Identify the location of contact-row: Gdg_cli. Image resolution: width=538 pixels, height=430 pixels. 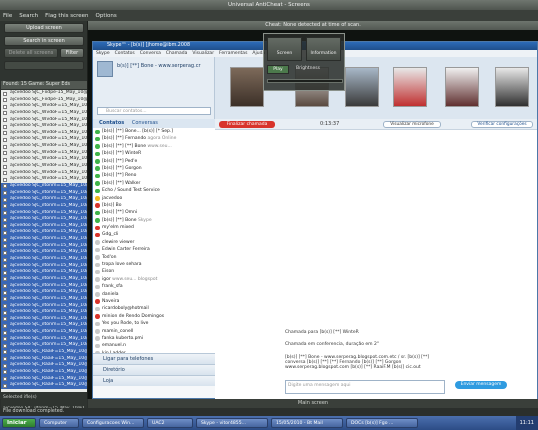
(154, 234).